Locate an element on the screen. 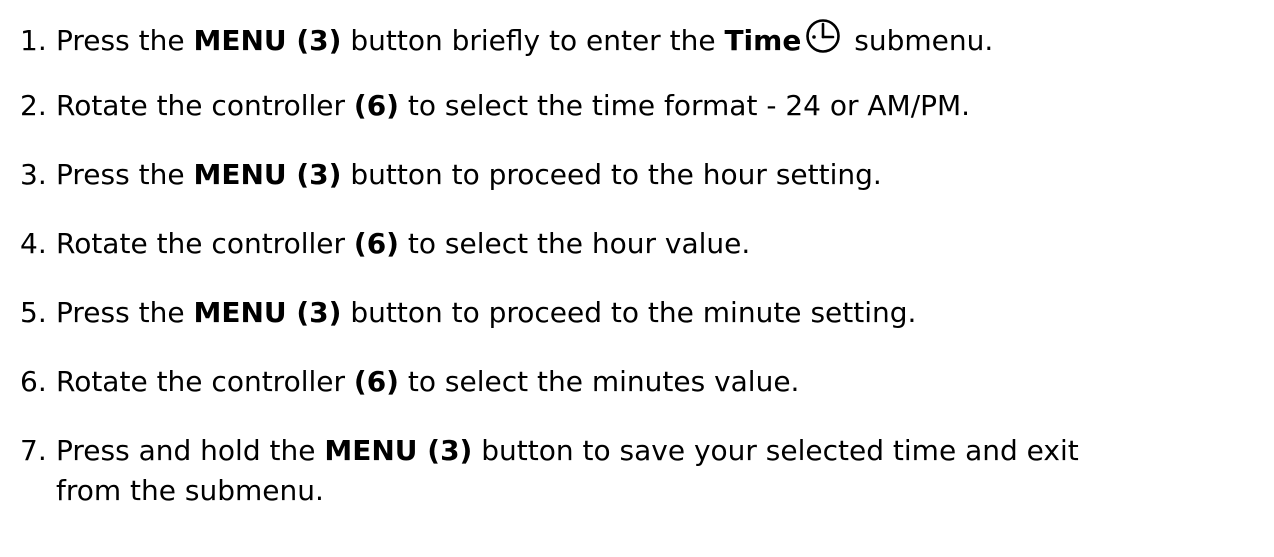 This screenshot has height=557, width=1274. step-number: 4. is located at coordinates (33, 243).